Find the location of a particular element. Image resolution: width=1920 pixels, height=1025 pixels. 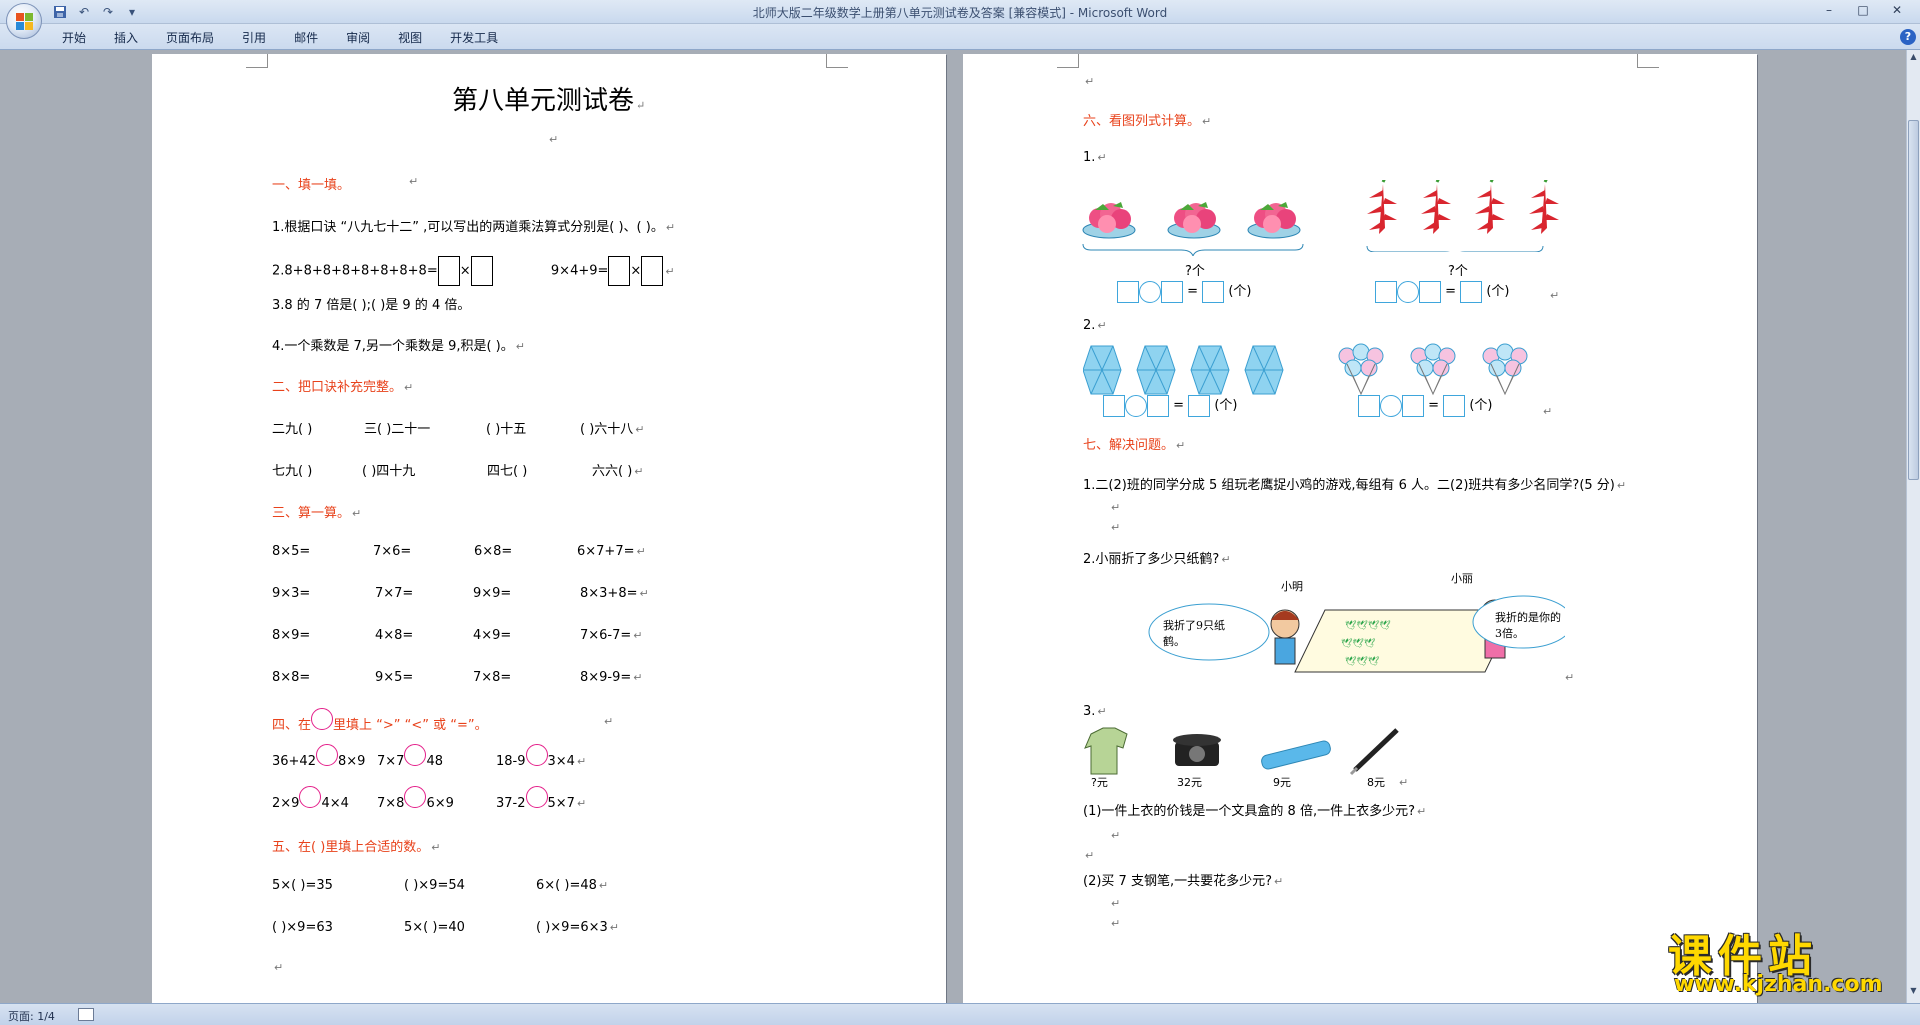

section-heading-7: 七、解决问题。 ↵ is located at coordinates (1134, 445).